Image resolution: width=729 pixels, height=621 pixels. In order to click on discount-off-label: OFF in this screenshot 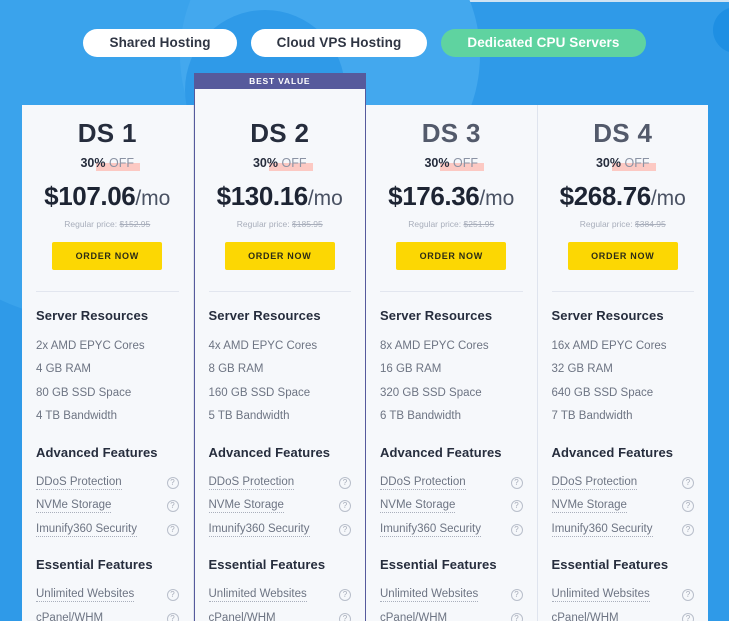, I will do `click(637, 162)`.